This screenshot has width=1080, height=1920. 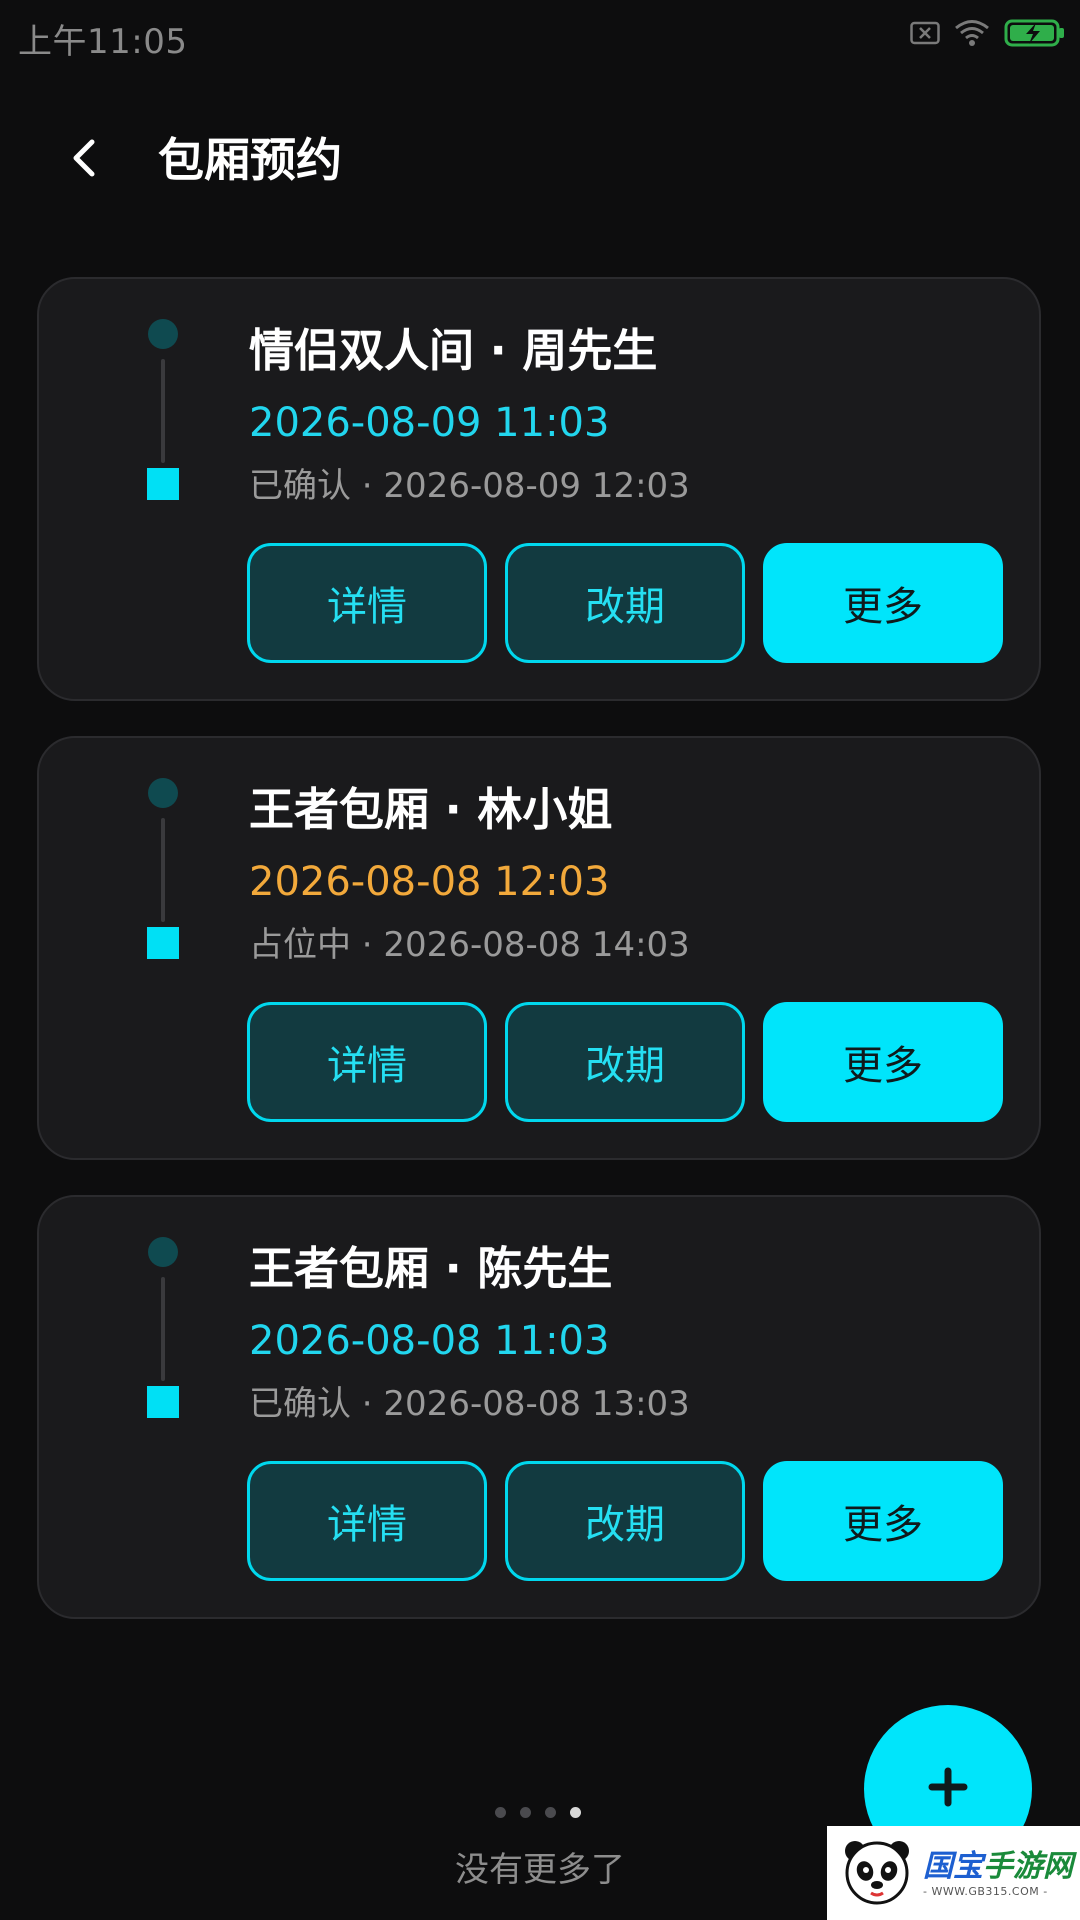 What do you see at coordinates (985, 1891) in the screenshot?
I see `watermark-url: - WWW.GB315.COM -` at bounding box center [985, 1891].